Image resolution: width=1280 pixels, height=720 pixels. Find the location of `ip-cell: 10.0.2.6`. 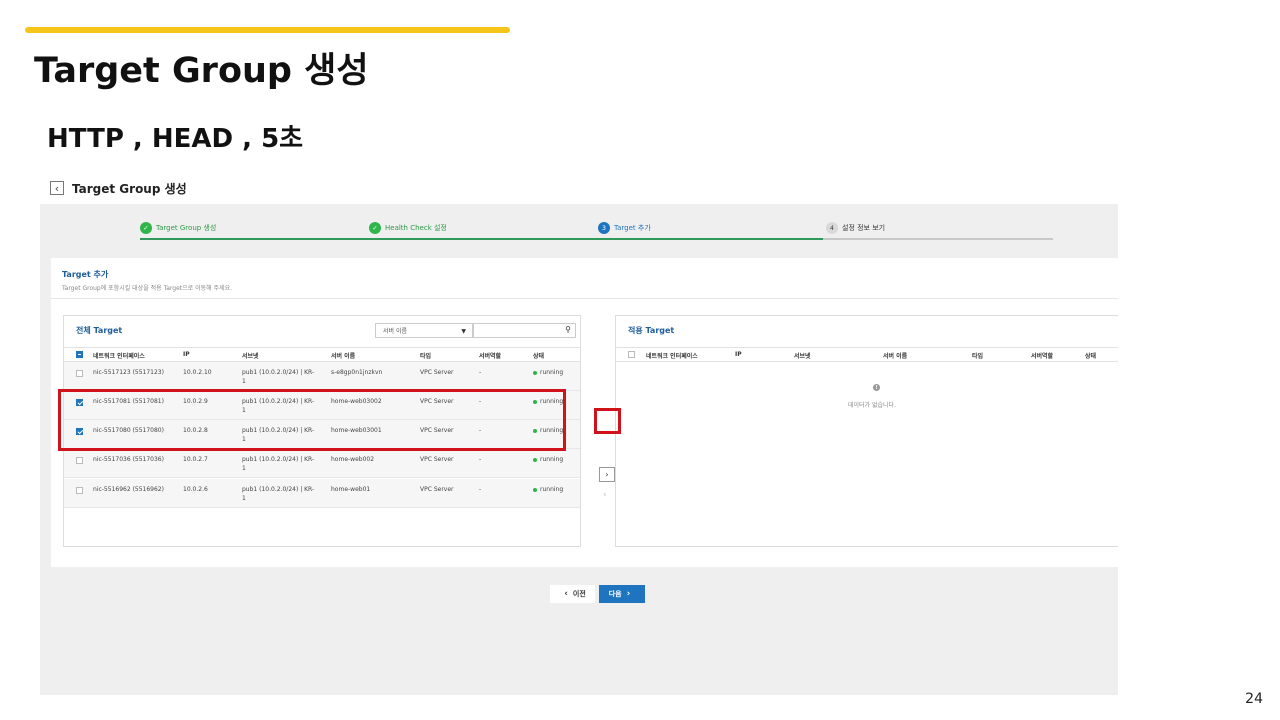

ip-cell: 10.0.2.6 is located at coordinates (195, 489).